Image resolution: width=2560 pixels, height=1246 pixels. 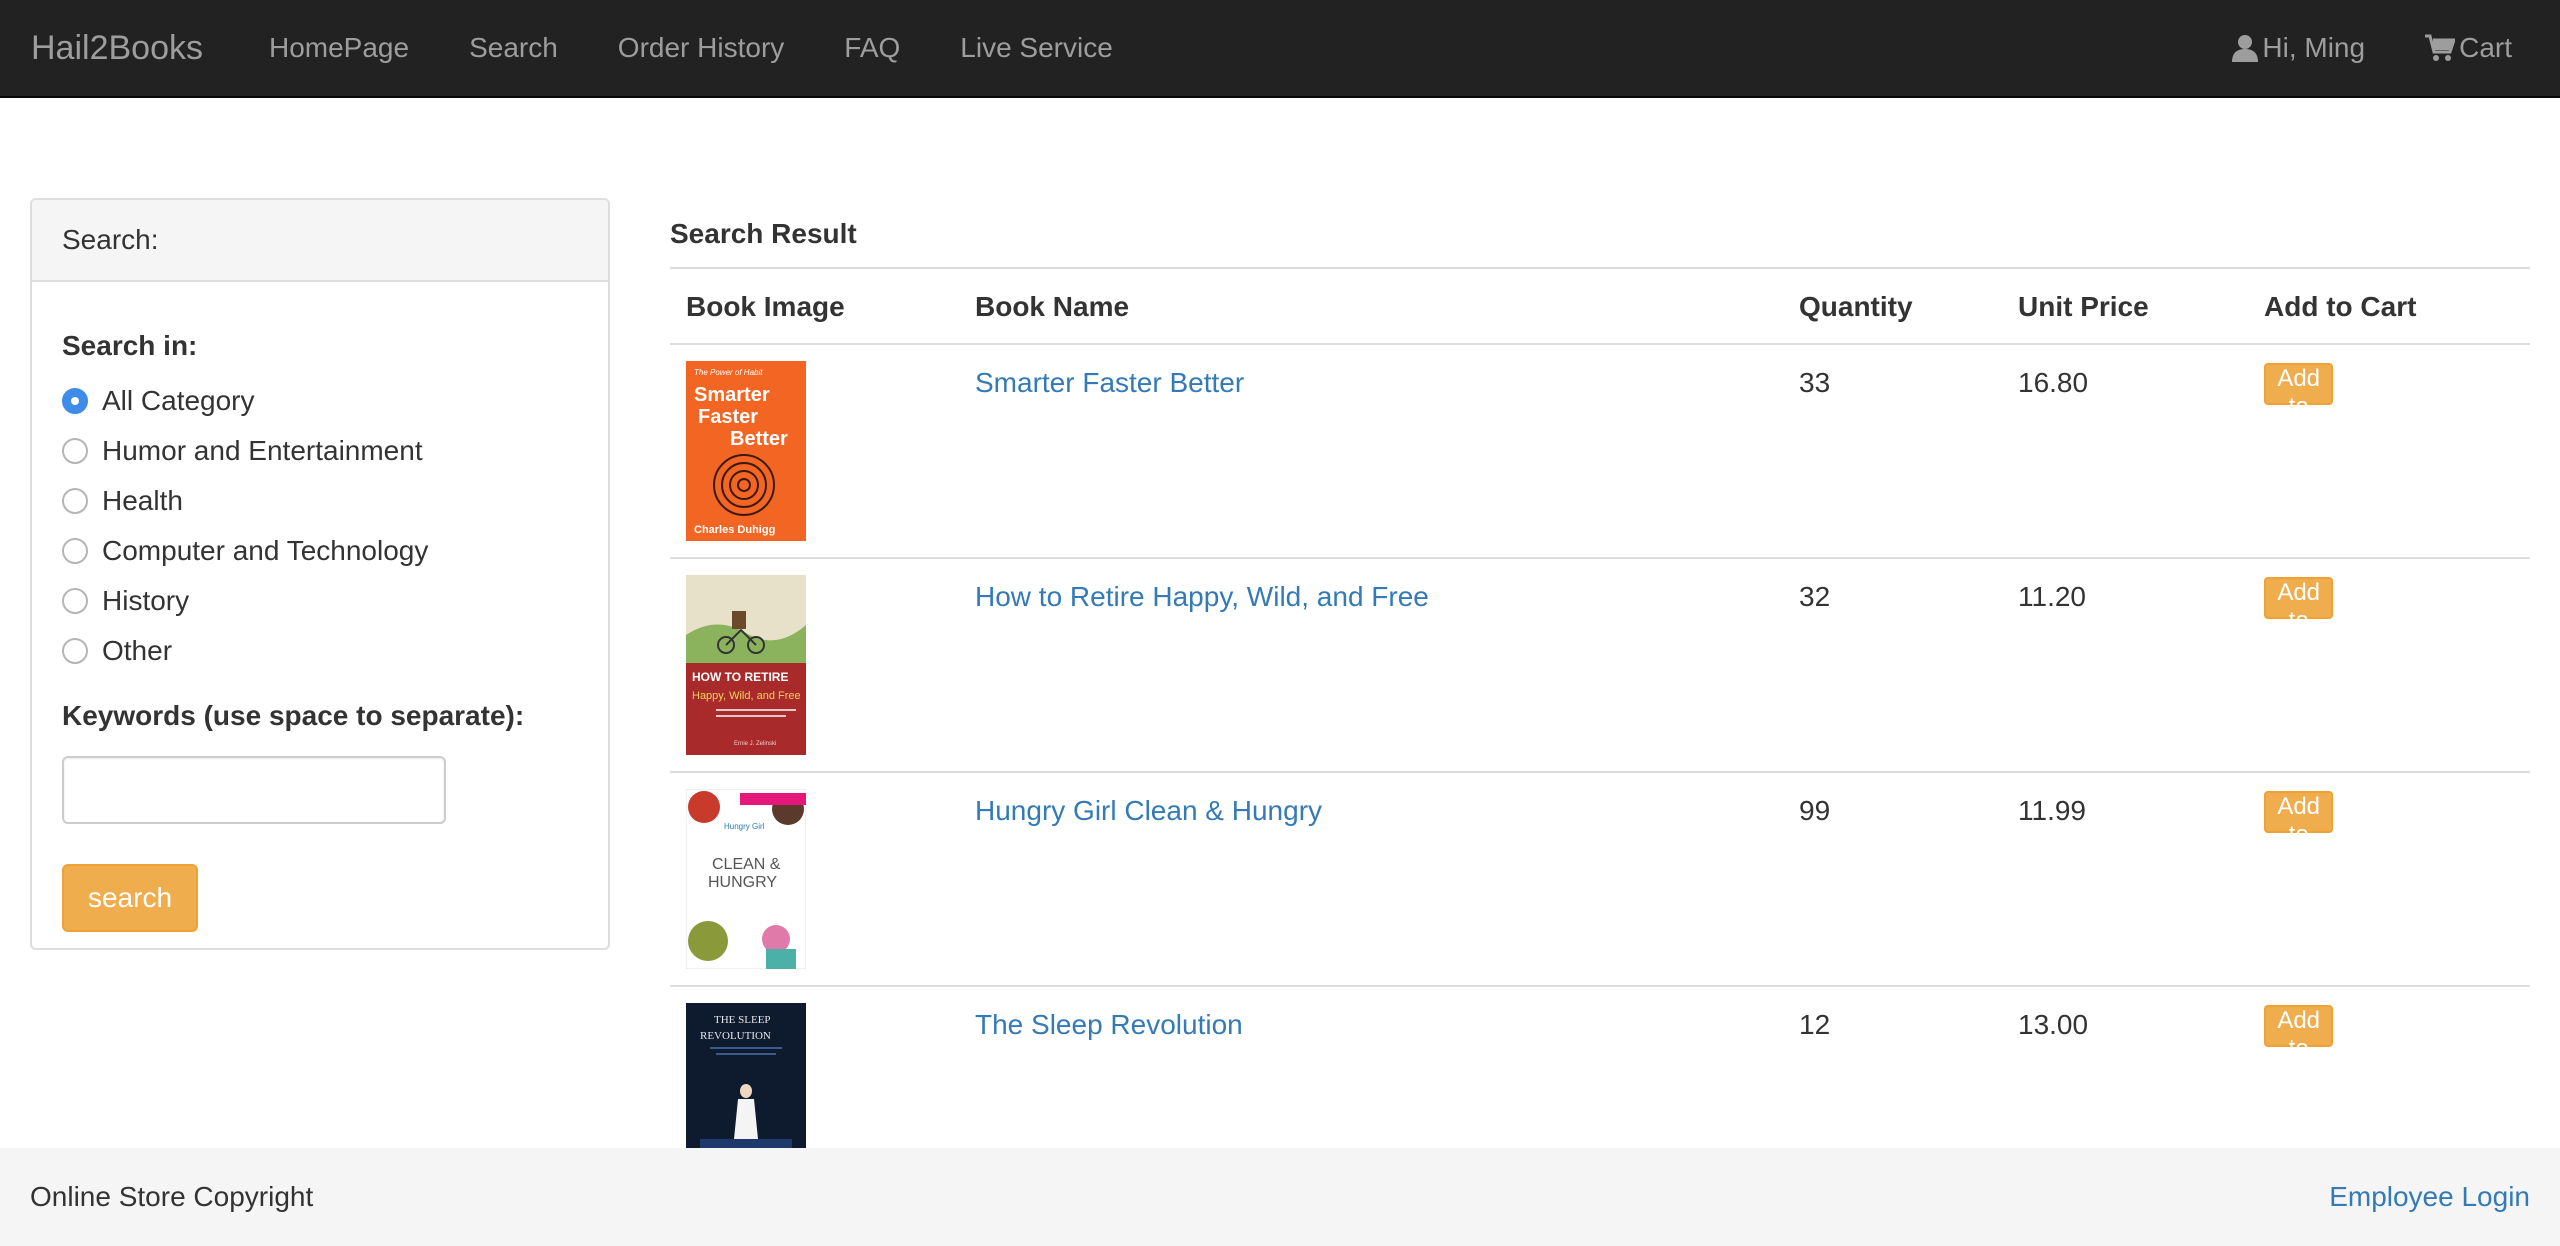 What do you see at coordinates (1109, 1025) in the screenshot?
I see `book-name-link: The Sleep Revolution` at bounding box center [1109, 1025].